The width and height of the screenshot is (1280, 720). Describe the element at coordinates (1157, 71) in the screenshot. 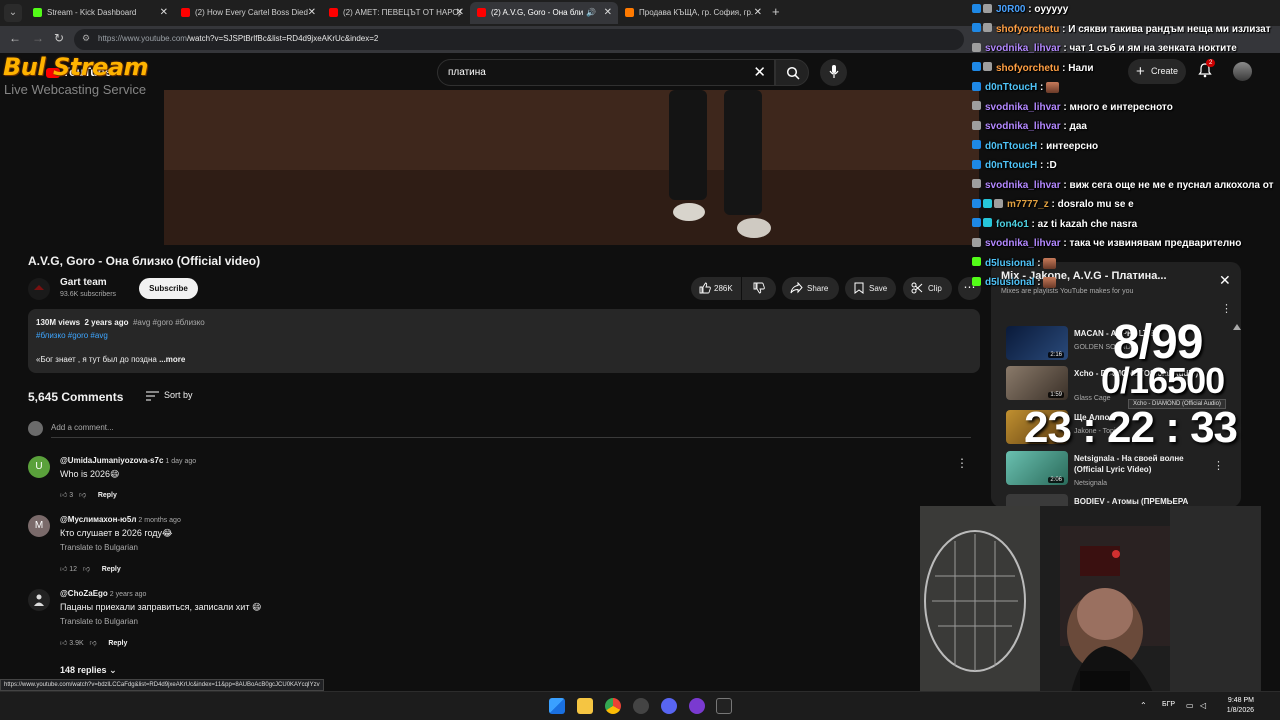

I see `create-button: + Create` at that location.